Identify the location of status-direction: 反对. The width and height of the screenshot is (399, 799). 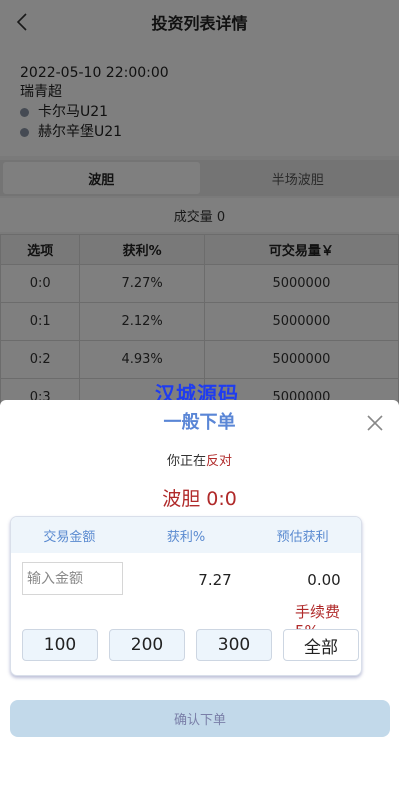
(219, 461).